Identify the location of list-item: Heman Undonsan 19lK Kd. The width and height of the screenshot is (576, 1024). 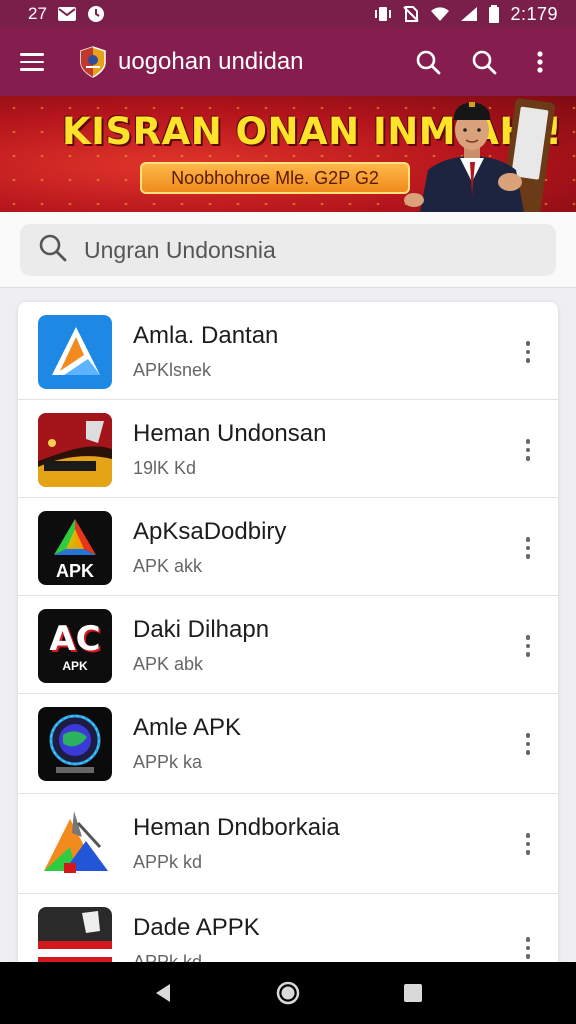
(288, 449).